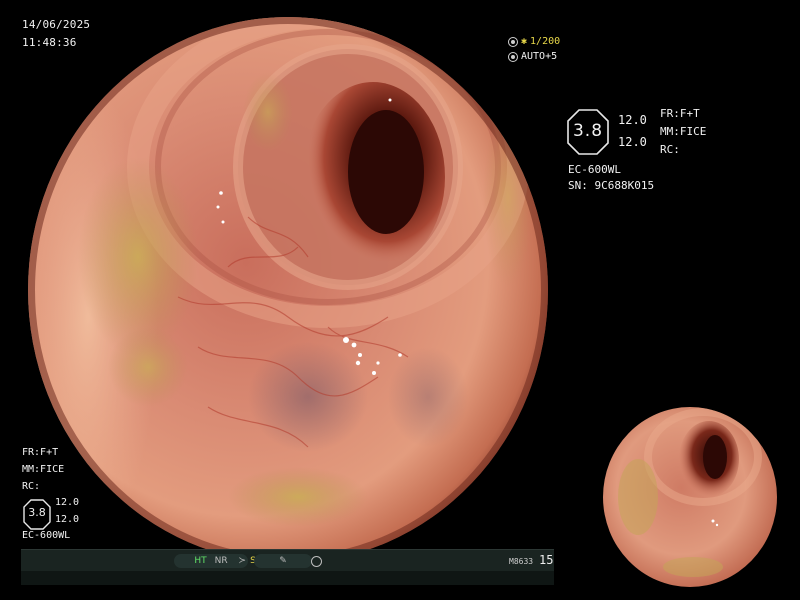 This screenshot has height=600, width=800. What do you see at coordinates (611, 185) in the screenshot?
I see `scope-serial: SN: 9C688K015` at bounding box center [611, 185].